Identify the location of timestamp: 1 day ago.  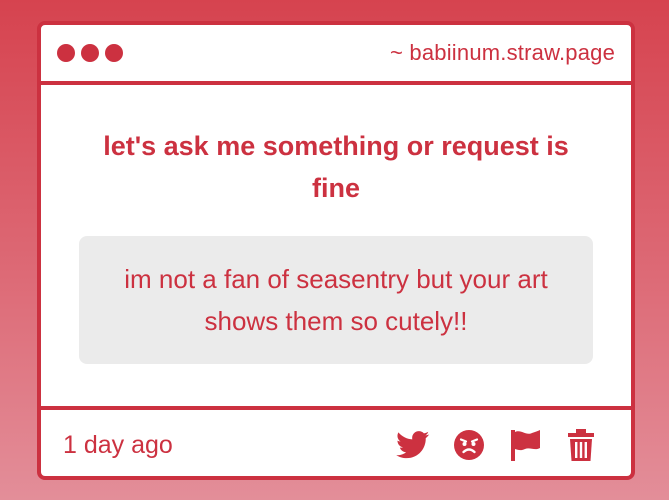
(118, 444).